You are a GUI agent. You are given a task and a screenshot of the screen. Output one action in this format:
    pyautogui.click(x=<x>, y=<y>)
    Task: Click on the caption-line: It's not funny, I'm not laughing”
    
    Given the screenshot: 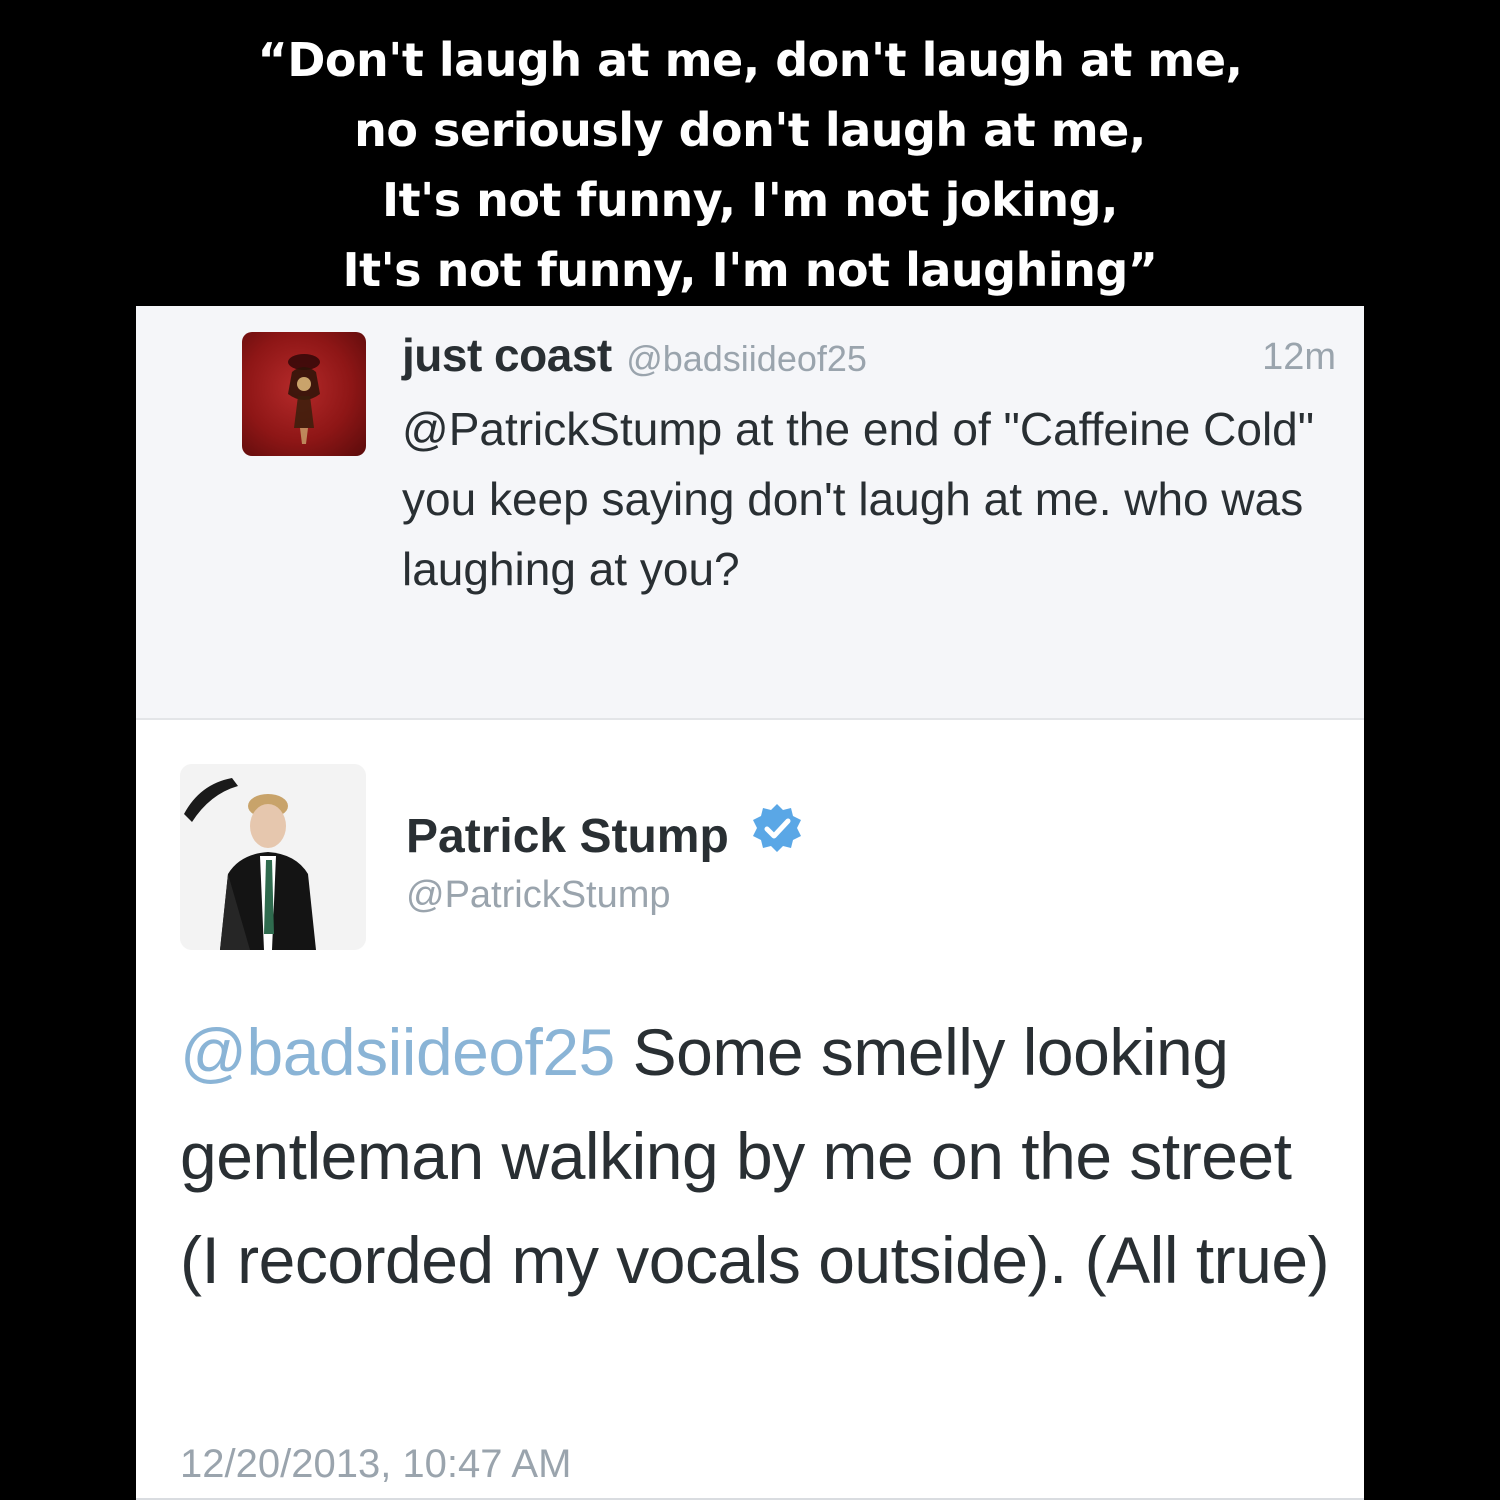 What is the action you would take?
    pyautogui.click(x=750, y=270)
    